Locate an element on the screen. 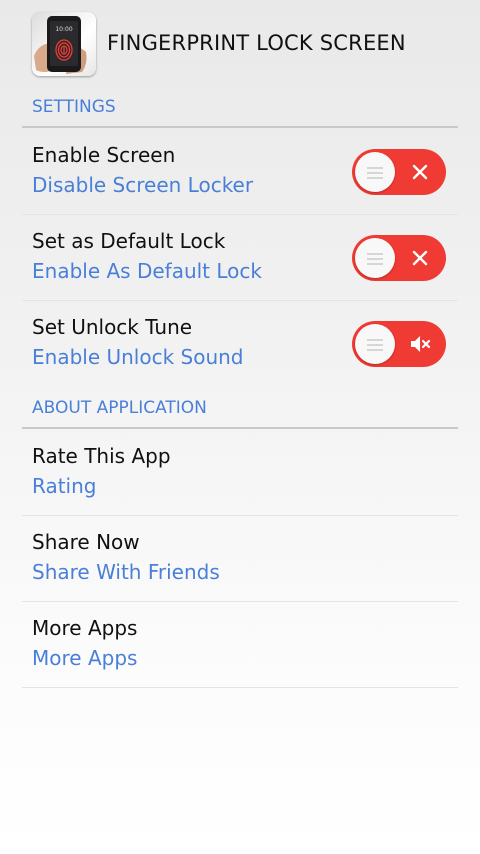  setting-summary: Enable Unlock Sound is located at coordinates (138, 357).